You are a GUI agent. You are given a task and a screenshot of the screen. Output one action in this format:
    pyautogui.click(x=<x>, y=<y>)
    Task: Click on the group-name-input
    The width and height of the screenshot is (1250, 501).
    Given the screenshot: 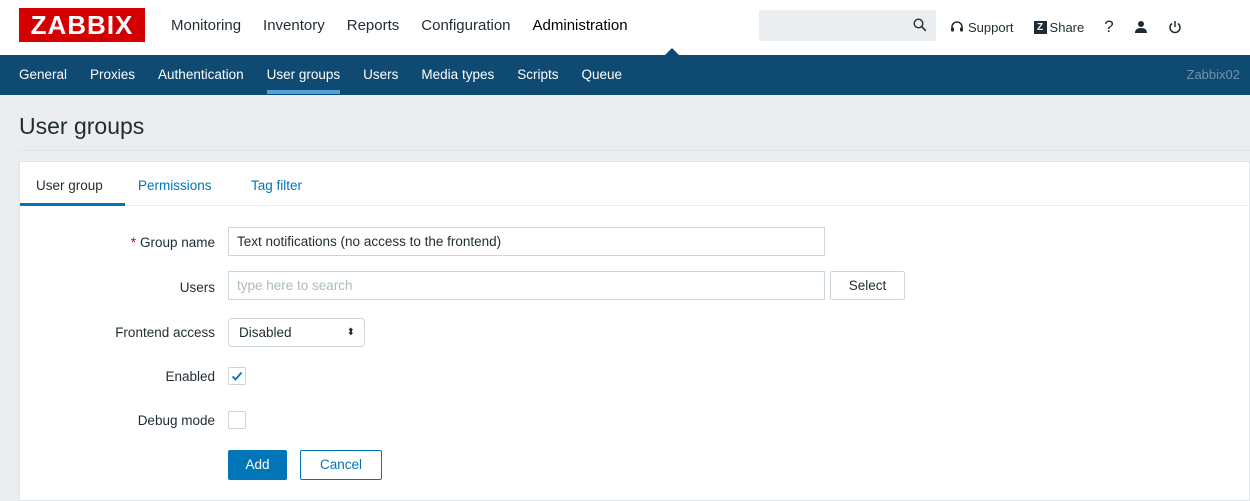 What is the action you would take?
    pyautogui.click(x=526, y=241)
    